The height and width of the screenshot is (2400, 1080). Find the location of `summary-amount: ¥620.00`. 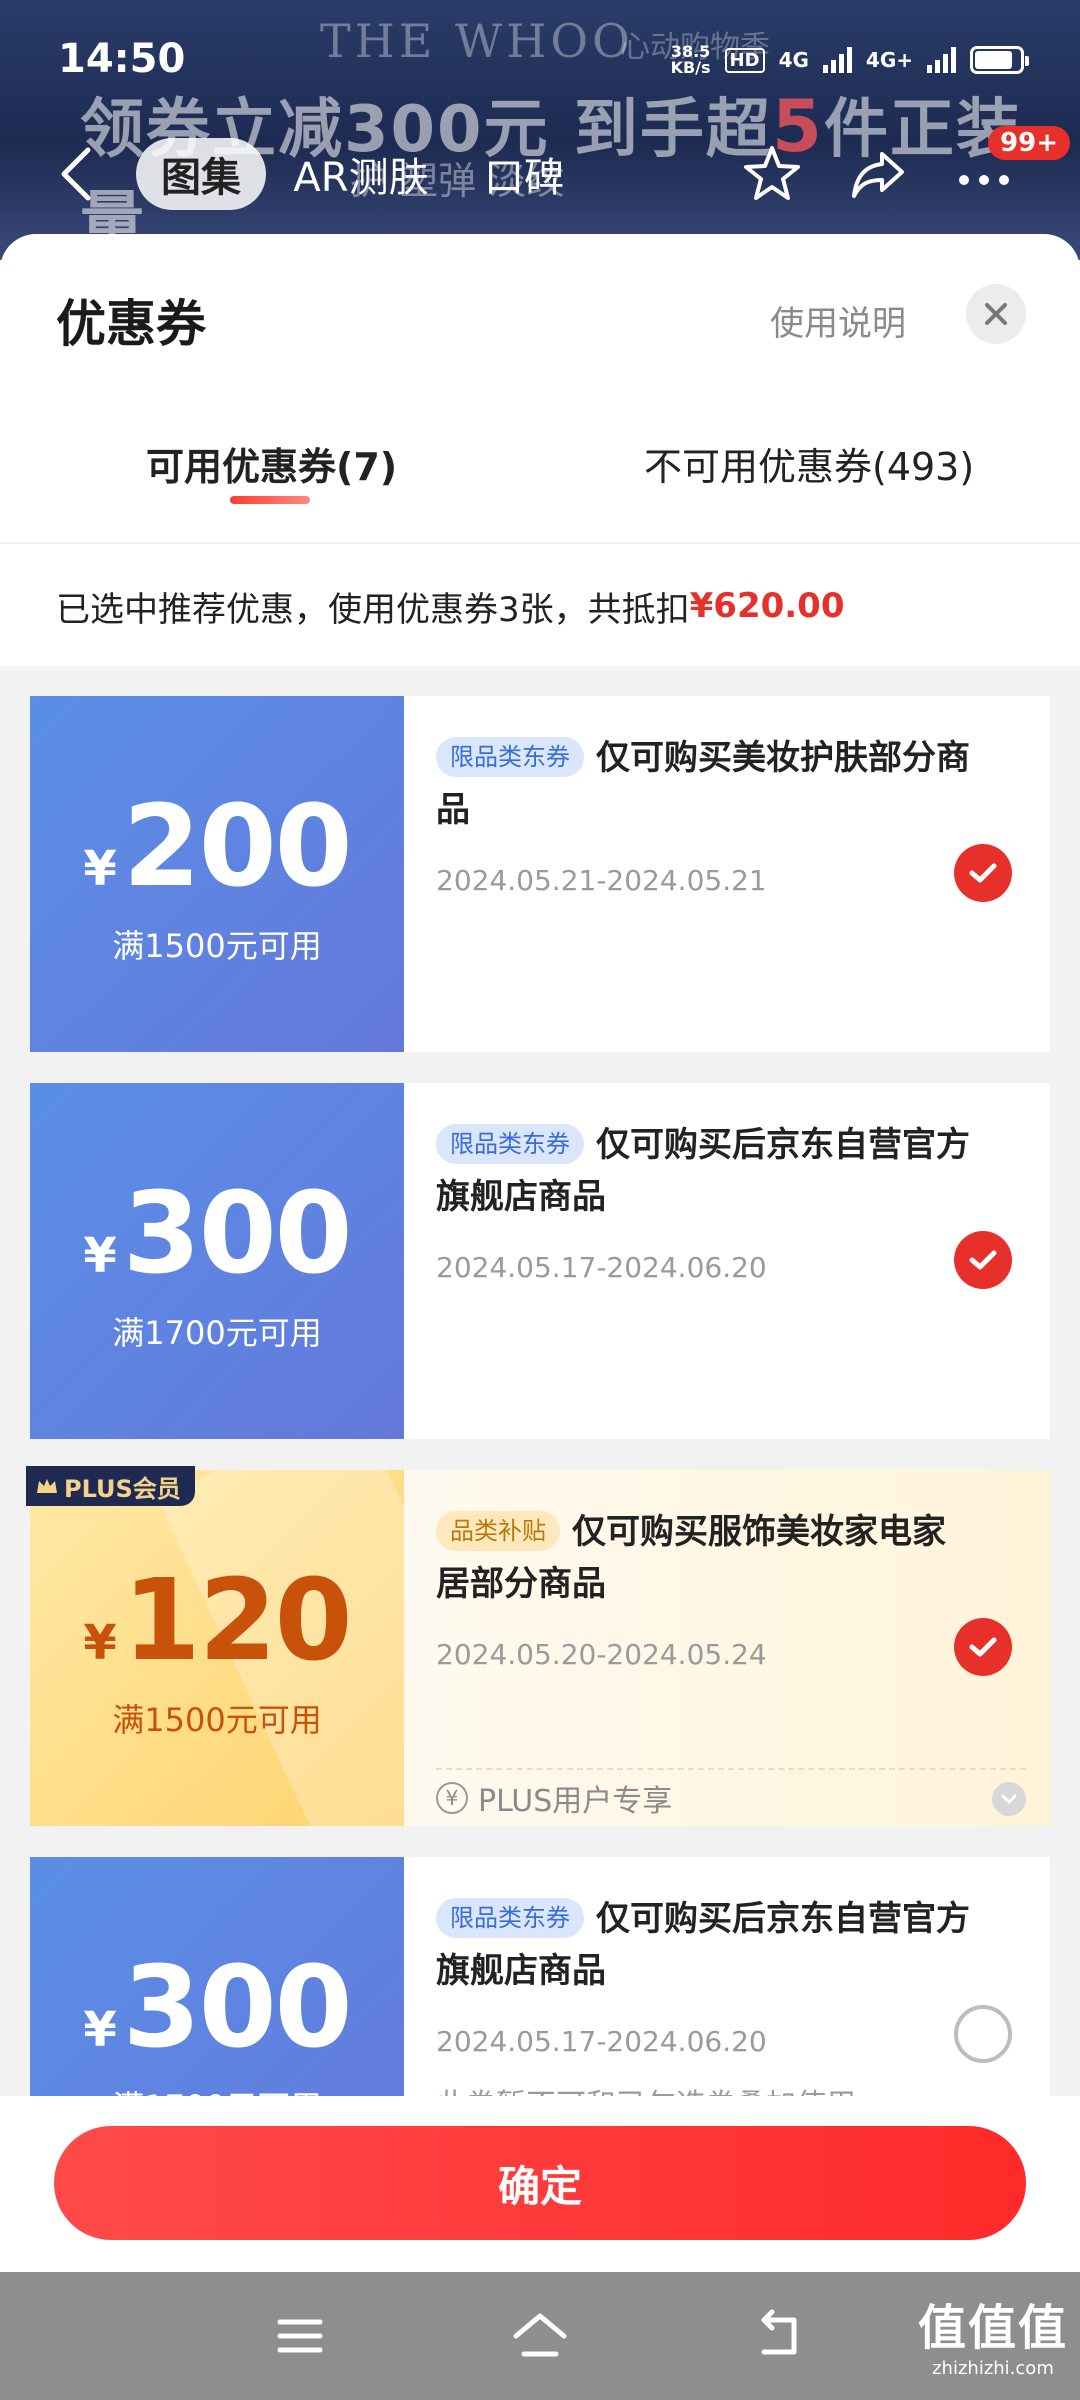

summary-amount: ¥620.00 is located at coordinates (767, 606).